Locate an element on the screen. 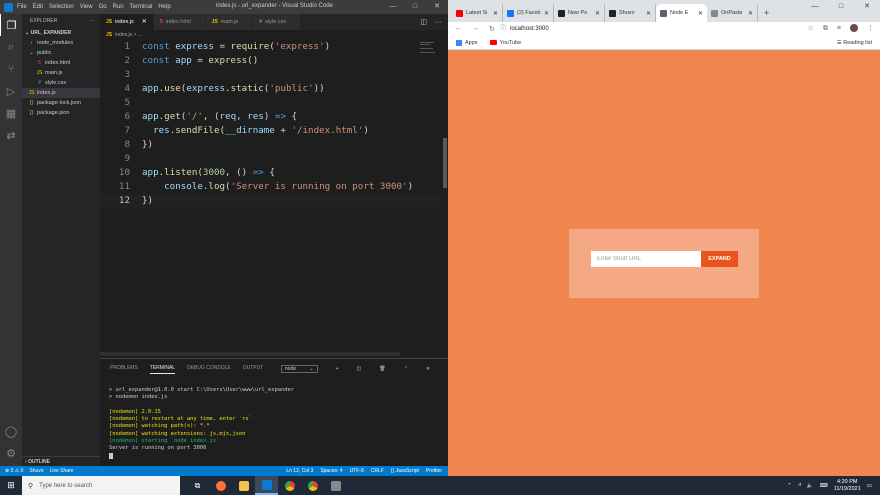 This screenshot has height=495, width=880. minimap is located at coordinates (430, 48).